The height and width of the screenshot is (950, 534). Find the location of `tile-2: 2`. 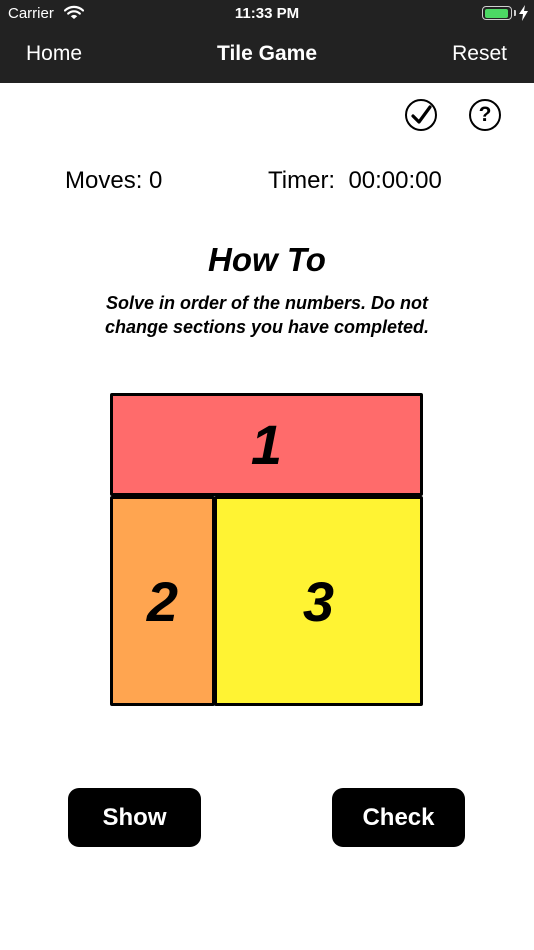

tile-2: 2 is located at coordinates (162, 601).